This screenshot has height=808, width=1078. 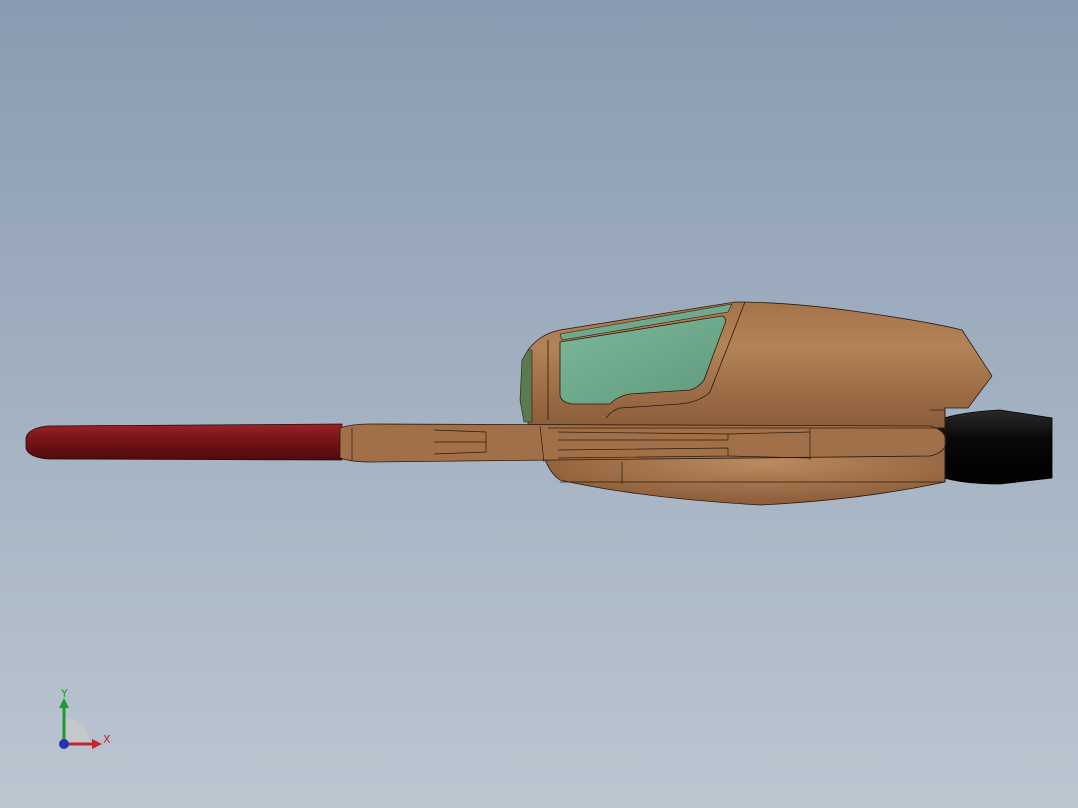 I want to click on x-axis-label: X, so click(x=107, y=739).